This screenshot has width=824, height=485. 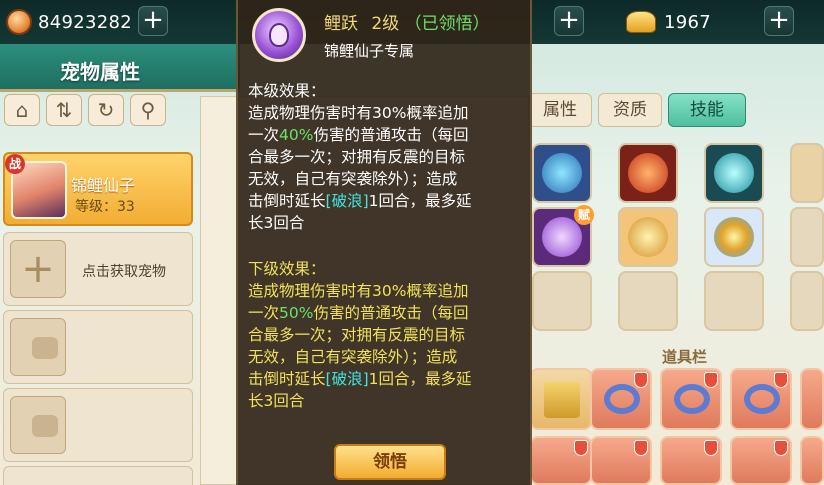 What do you see at coordinates (64, 110) in the screenshot?
I see `sort-icon: ⇅` at bounding box center [64, 110].